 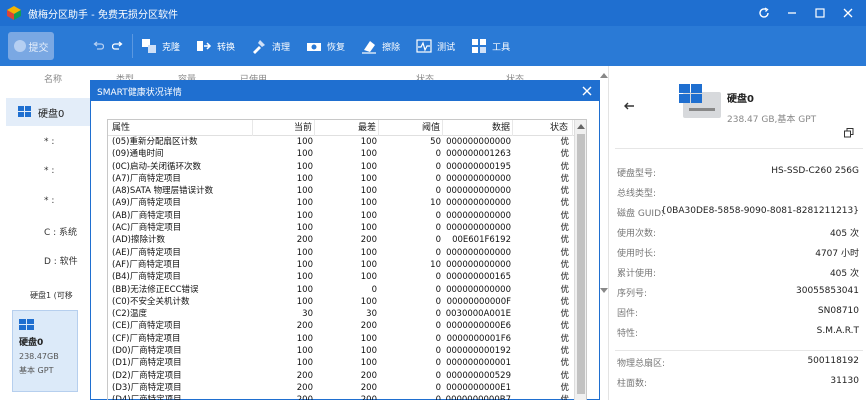 What do you see at coordinates (347, 277) in the screenshot?
I see `table-row: (B4)厂商特定项目 100 100 0 000000000165 优` at bounding box center [347, 277].